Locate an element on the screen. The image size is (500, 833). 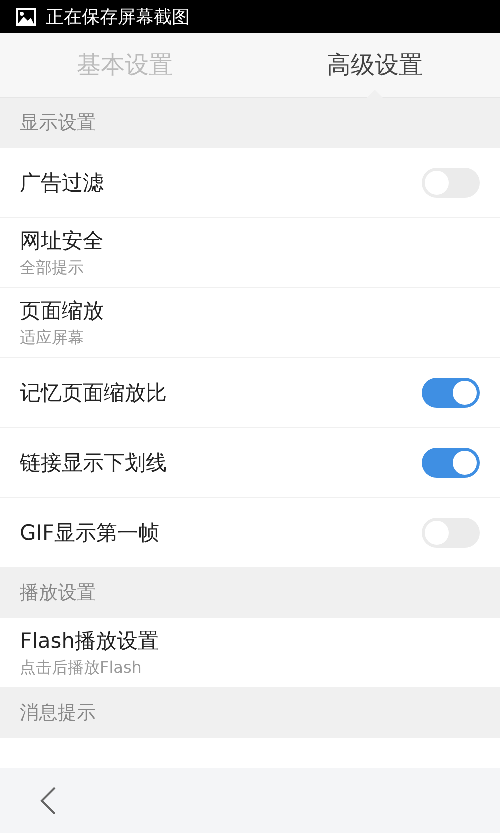
setting-value: 适应屏幕 is located at coordinates (52, 338).